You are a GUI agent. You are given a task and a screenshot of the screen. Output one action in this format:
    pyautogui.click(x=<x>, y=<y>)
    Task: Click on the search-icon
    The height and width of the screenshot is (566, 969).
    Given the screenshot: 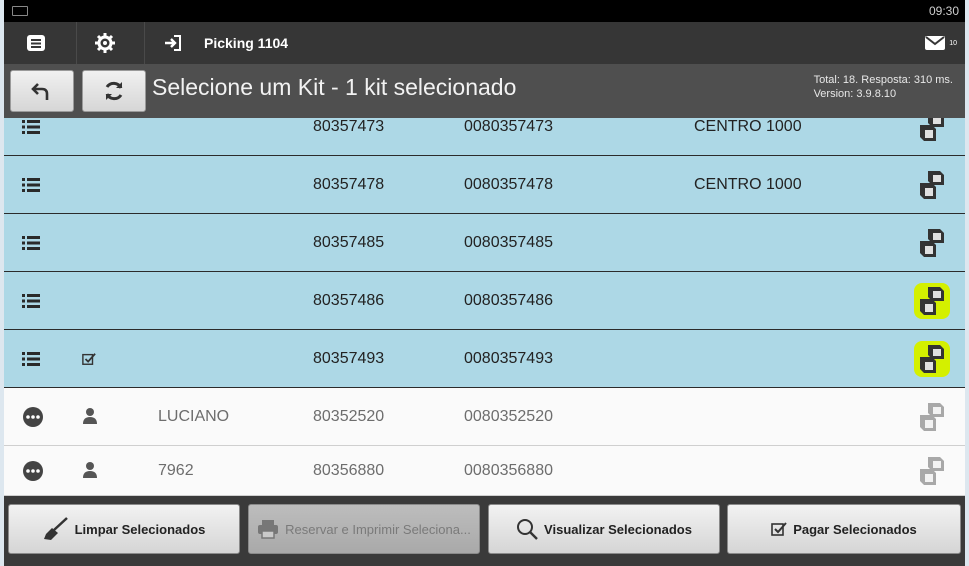 What is the action you would take?
    pyautogui.click(x=527, y=529)
    